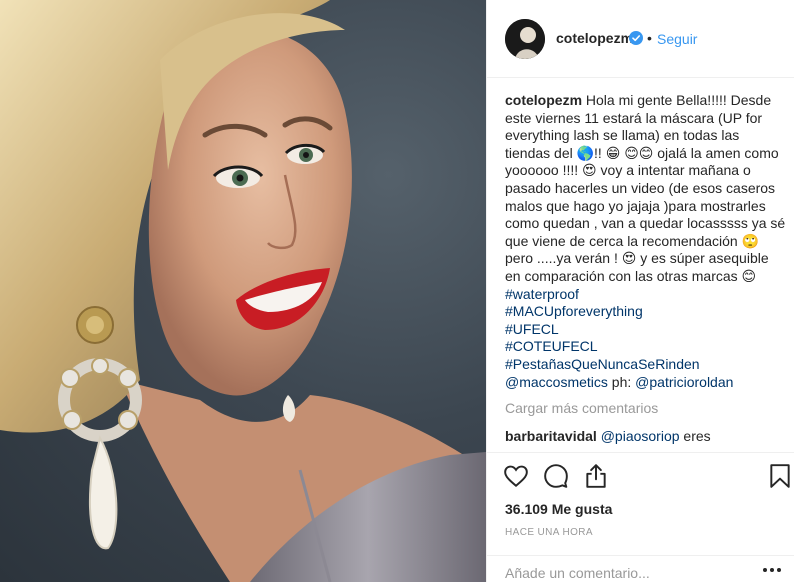 The height and width of the screenshot is (583, 794). What do you see at coordinates (780, 476) in the screenshot?
I see `bookmark-icon` at bounding box center [780, 476].